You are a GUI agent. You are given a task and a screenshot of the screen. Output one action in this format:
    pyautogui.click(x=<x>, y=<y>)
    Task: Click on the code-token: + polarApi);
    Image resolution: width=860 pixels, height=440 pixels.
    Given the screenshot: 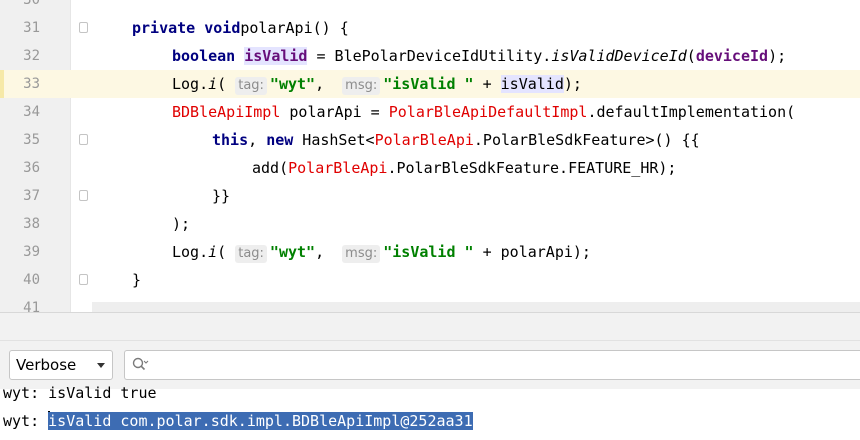 What is the action you would take?
    pyautogui.click(x=532, y=252)
    